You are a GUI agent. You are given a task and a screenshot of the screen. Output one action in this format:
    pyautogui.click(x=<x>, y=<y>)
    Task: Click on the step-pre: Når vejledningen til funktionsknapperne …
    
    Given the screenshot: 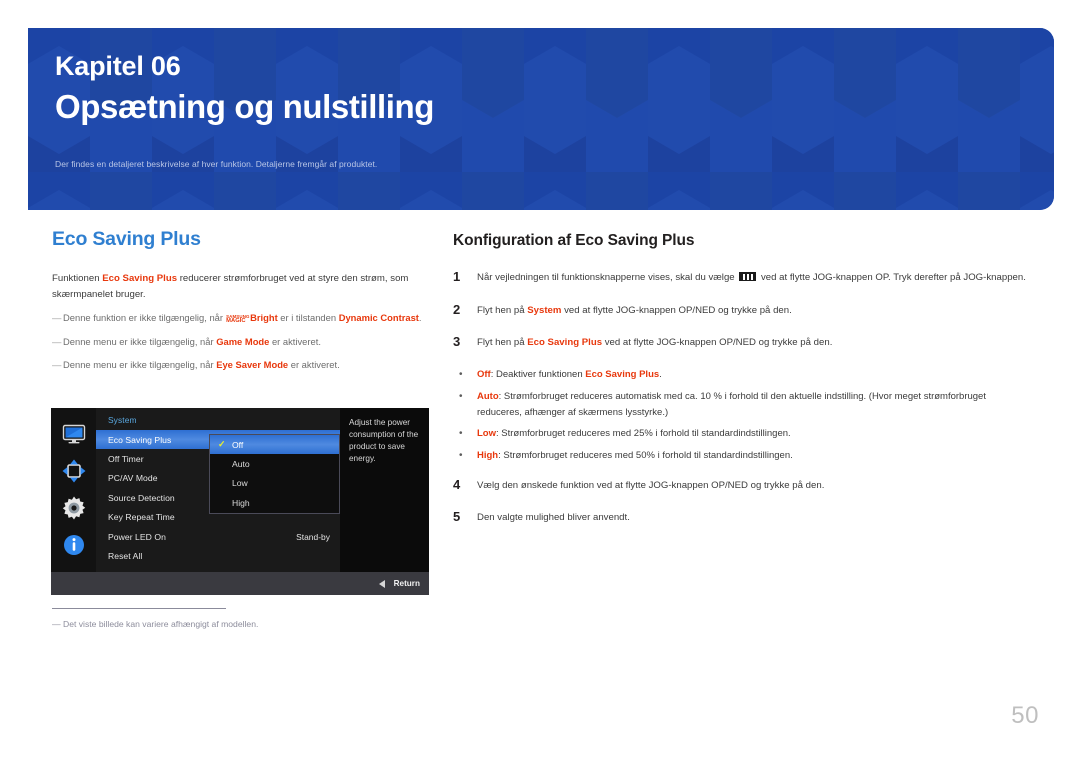 What is the action you would take?
    pyautogui.click(x=607, y=277)
    